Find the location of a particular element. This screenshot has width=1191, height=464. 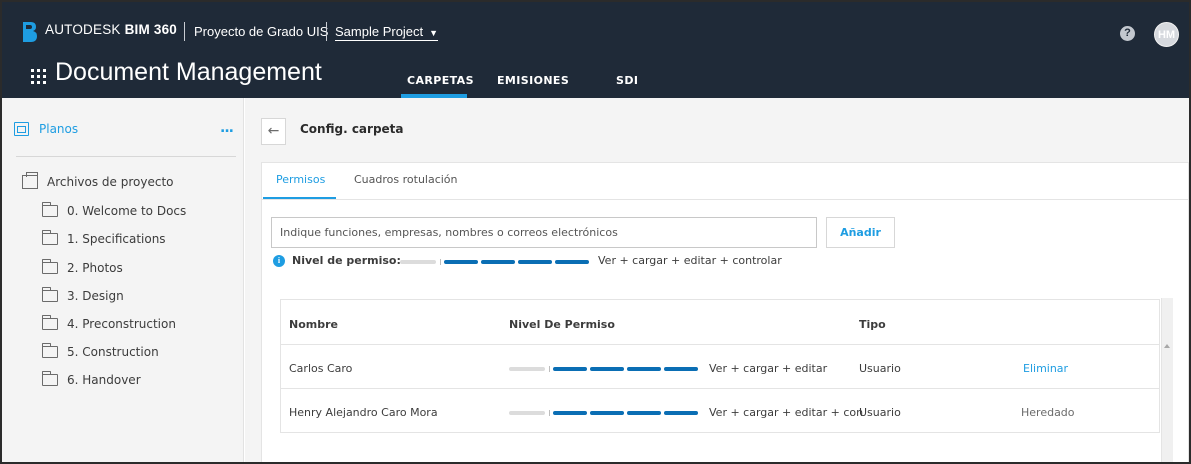

sidebar-divider is located at coordinates (126, 156).